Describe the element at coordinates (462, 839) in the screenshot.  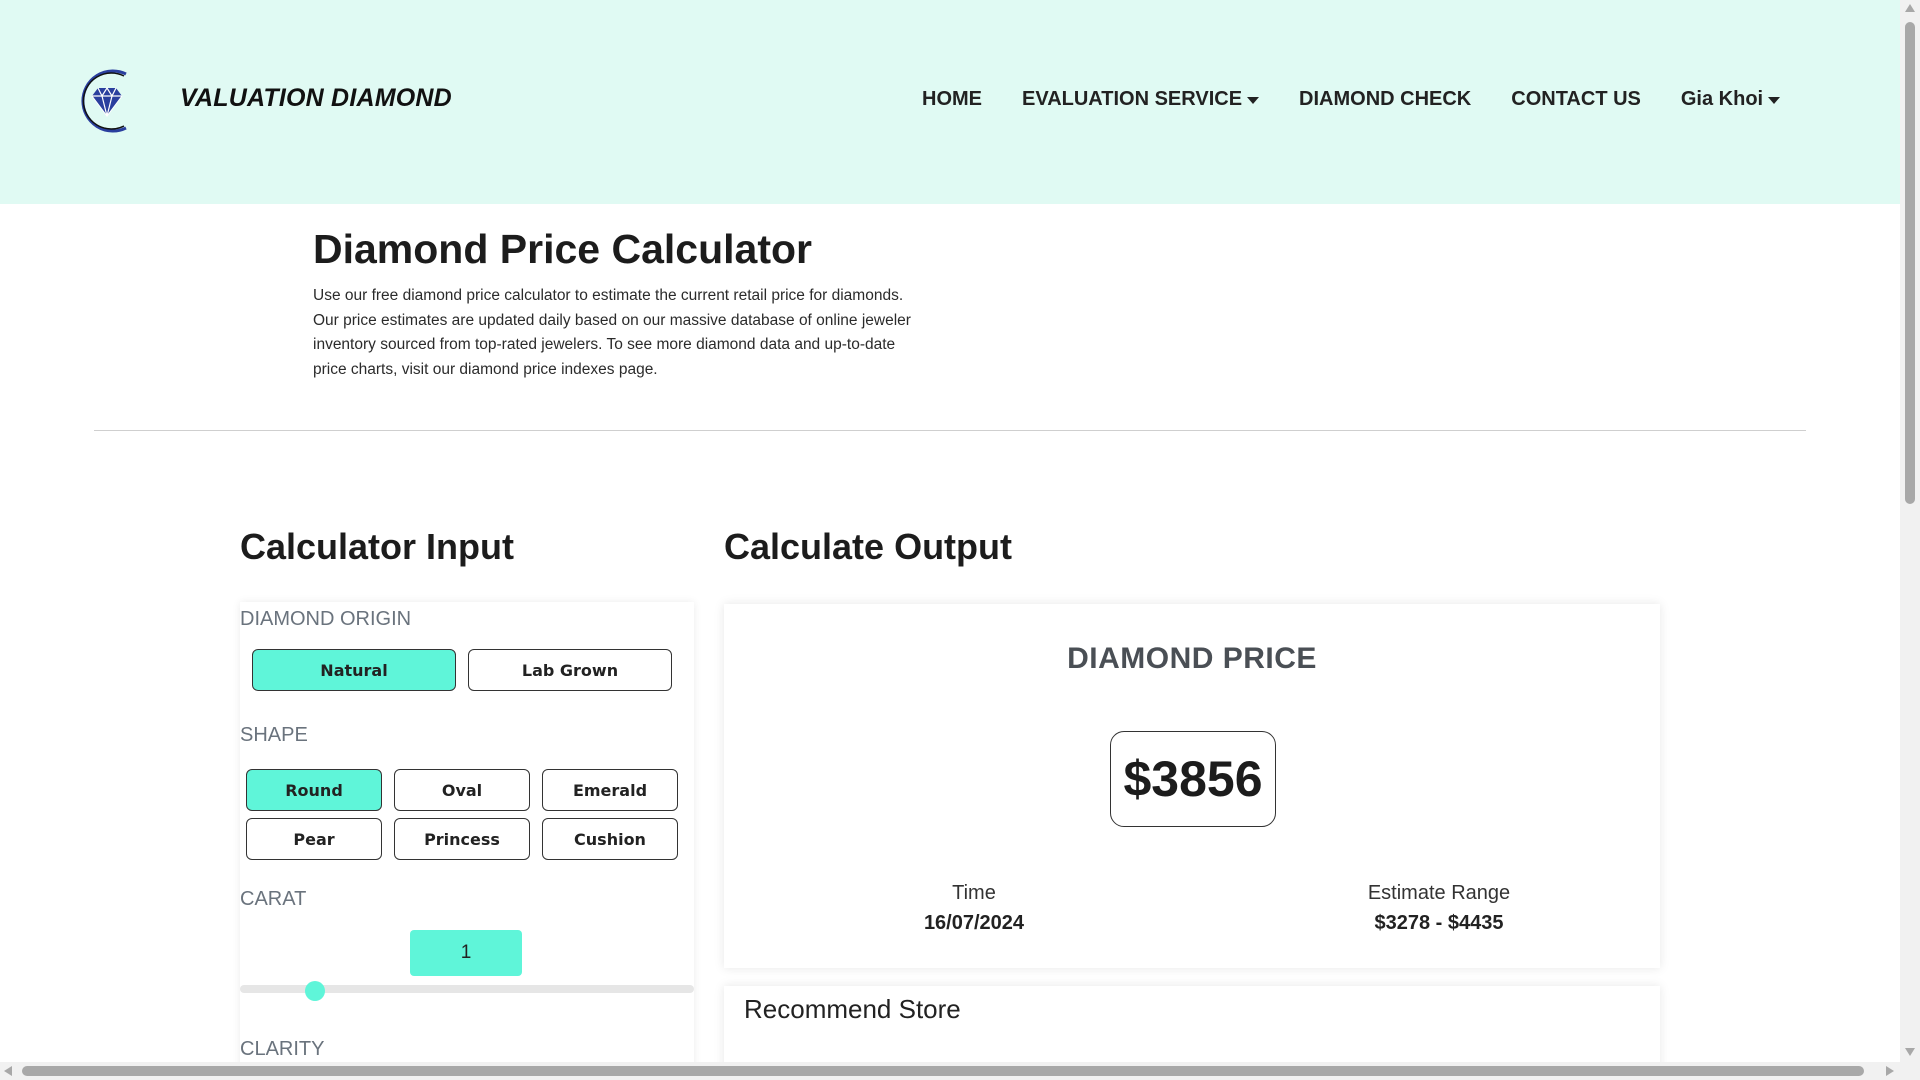
I see `shape-princess-button: Princess` at that location.